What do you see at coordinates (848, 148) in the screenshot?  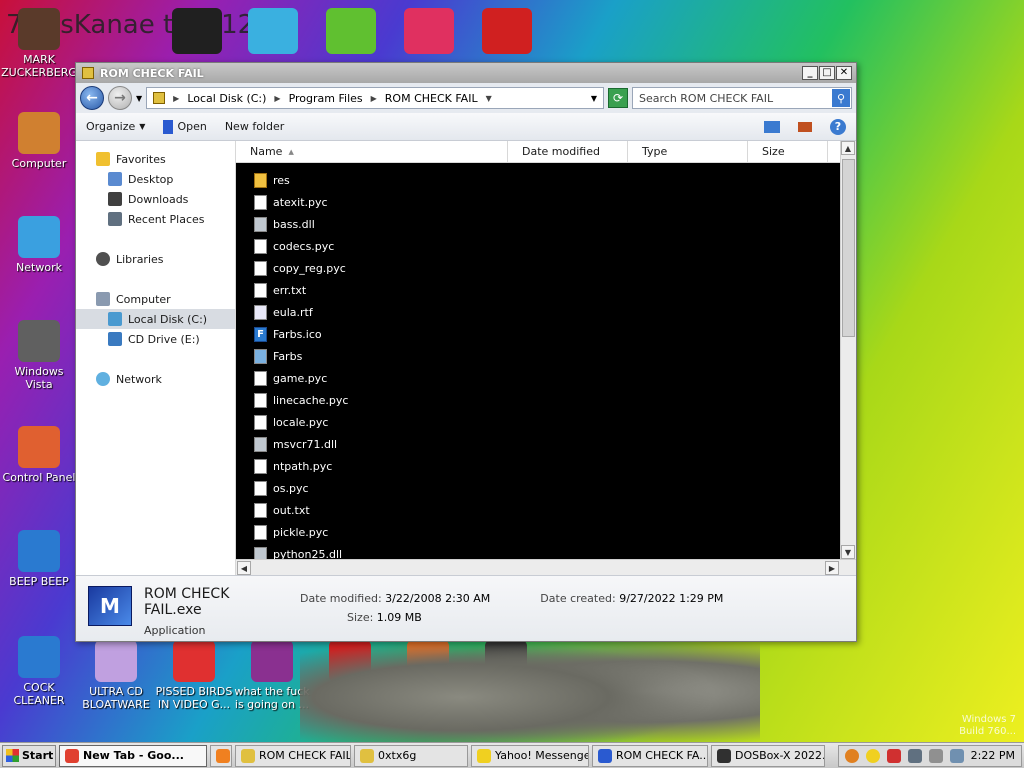 I see `scroll-up-icon: ▲` at bounding box center [848, 148].